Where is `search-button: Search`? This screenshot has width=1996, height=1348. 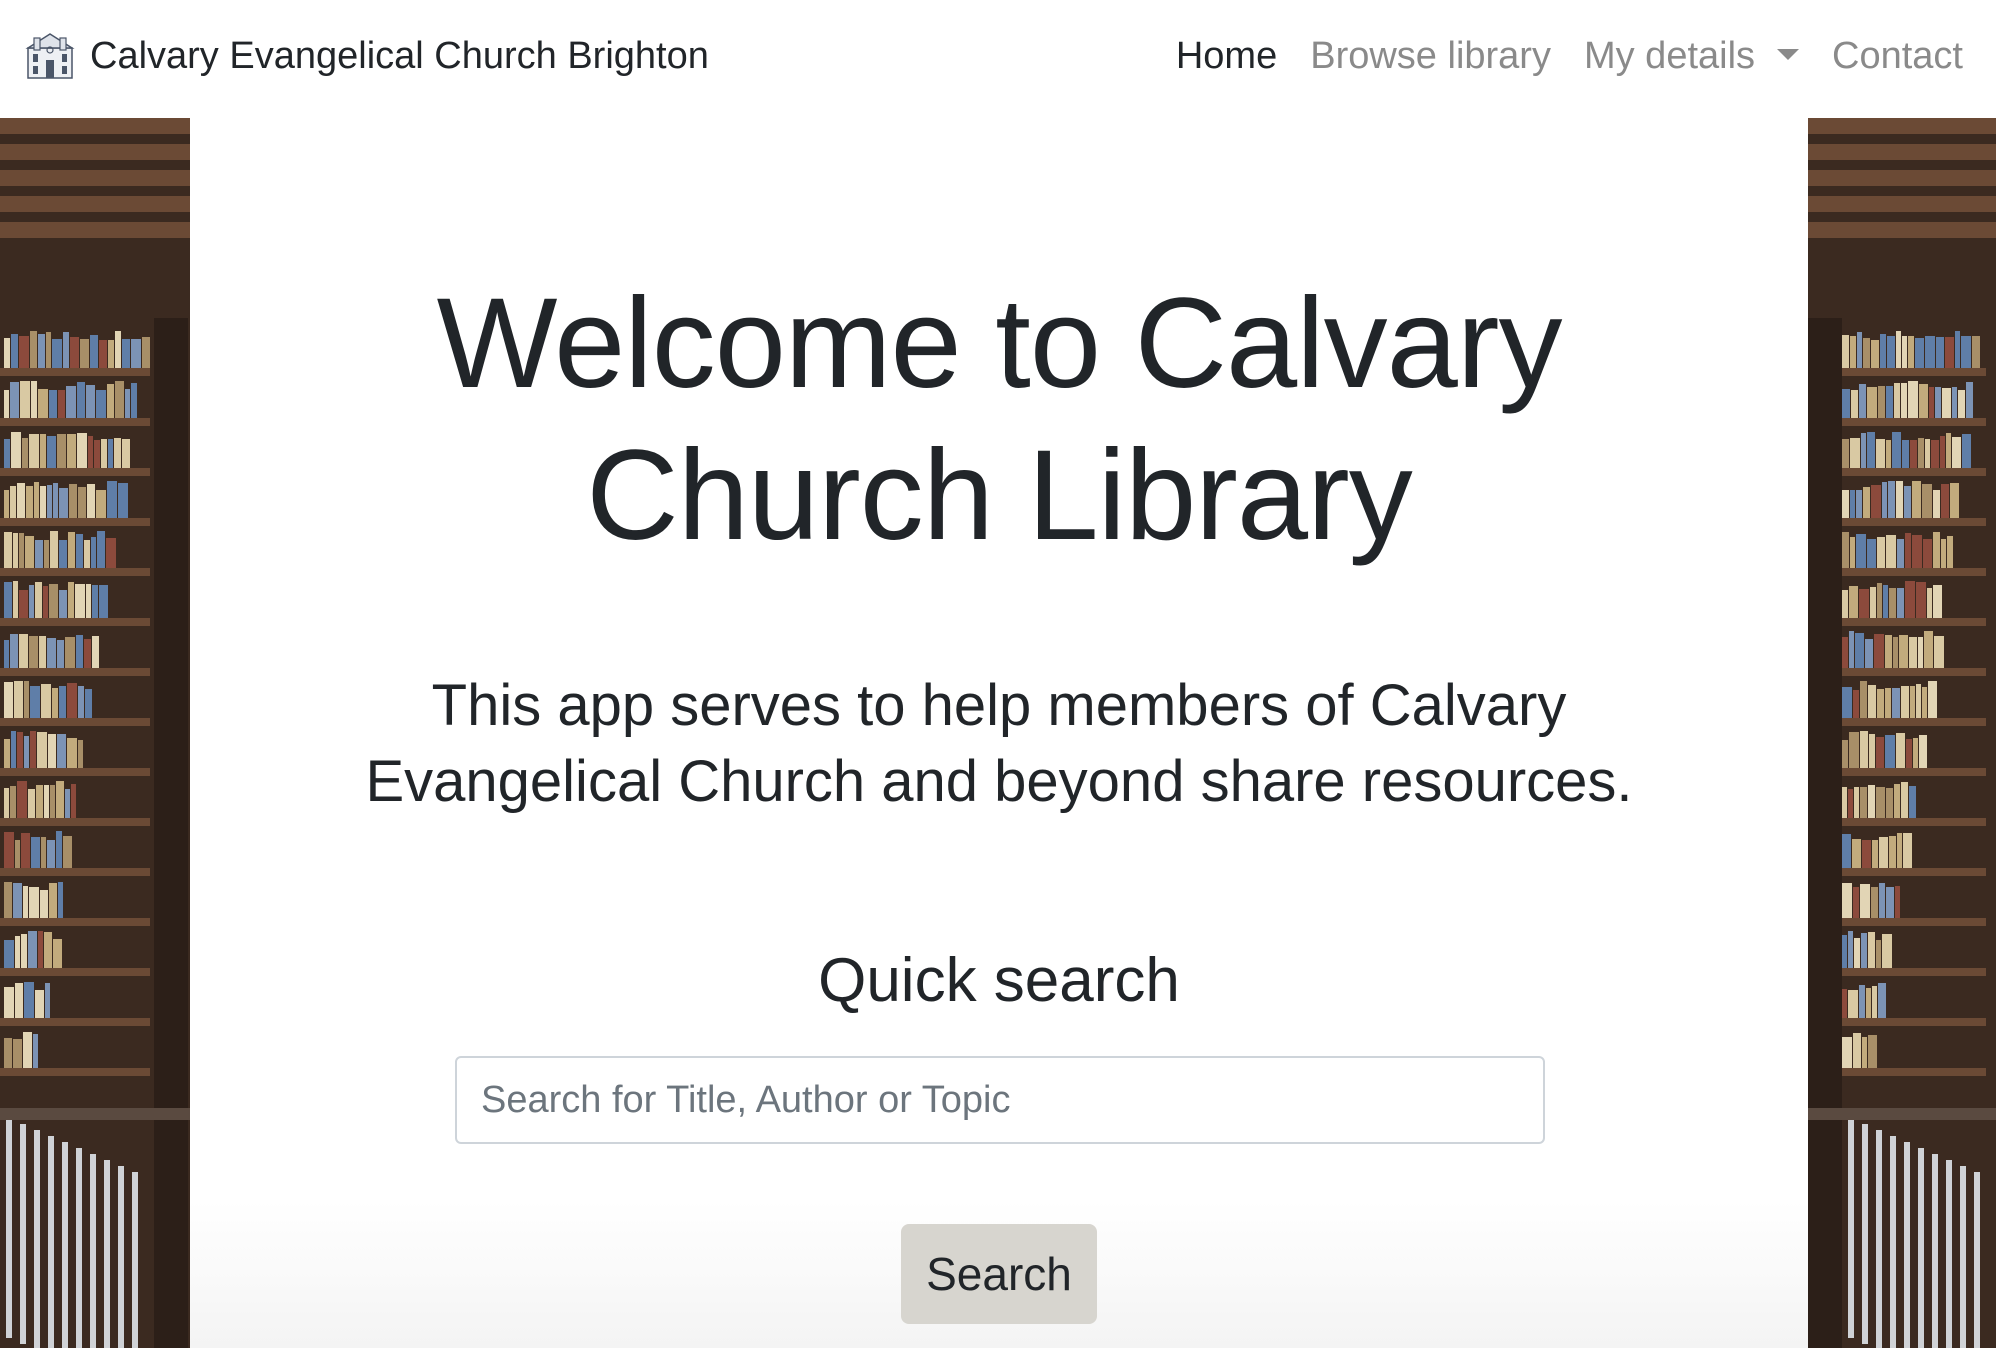
search-button: Search is located at coordinates (999, 1274).